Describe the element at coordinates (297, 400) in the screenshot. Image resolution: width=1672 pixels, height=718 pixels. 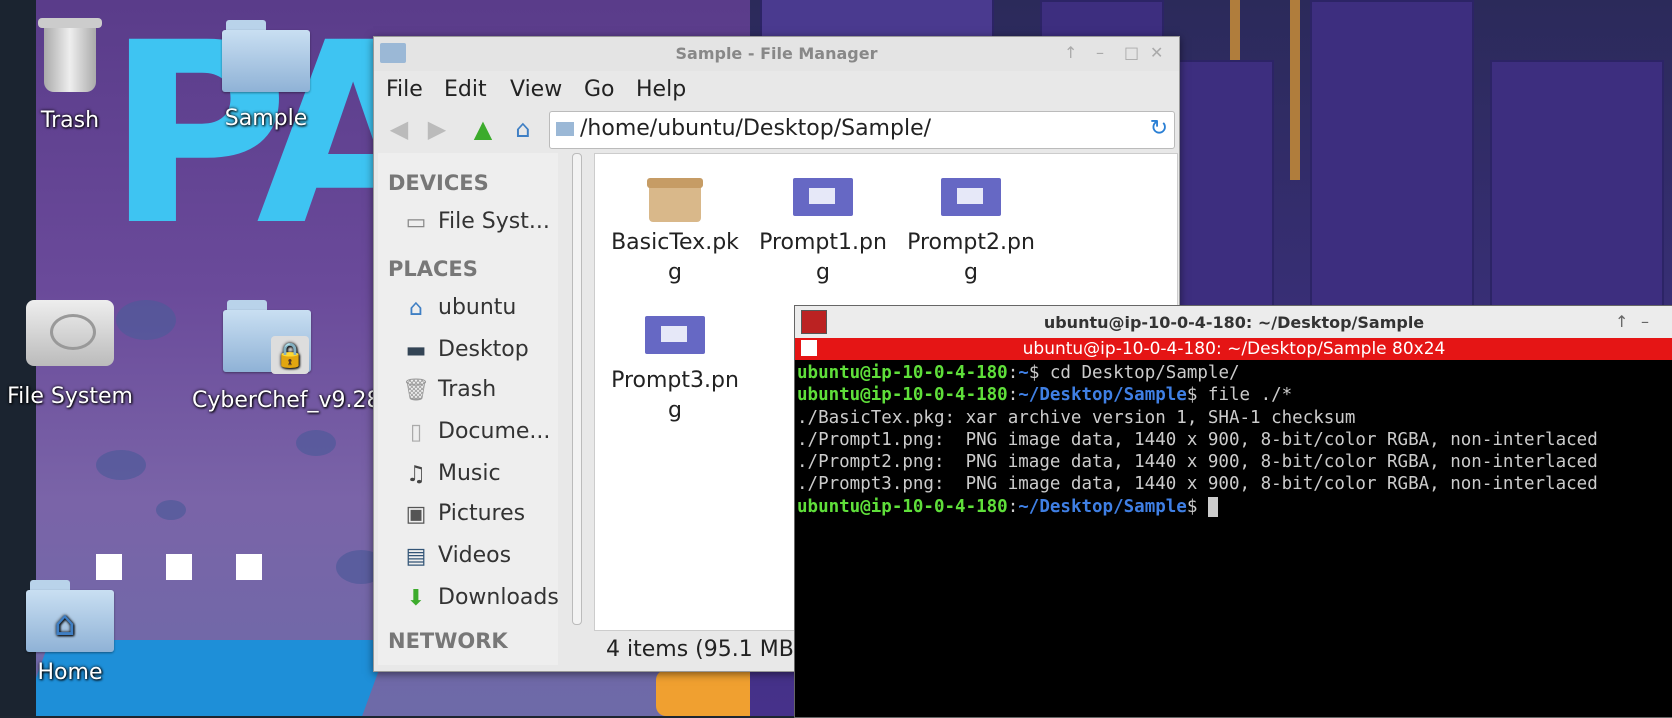
I see `desktop-icon-label: CyberChef_v9.28.0` at that location.